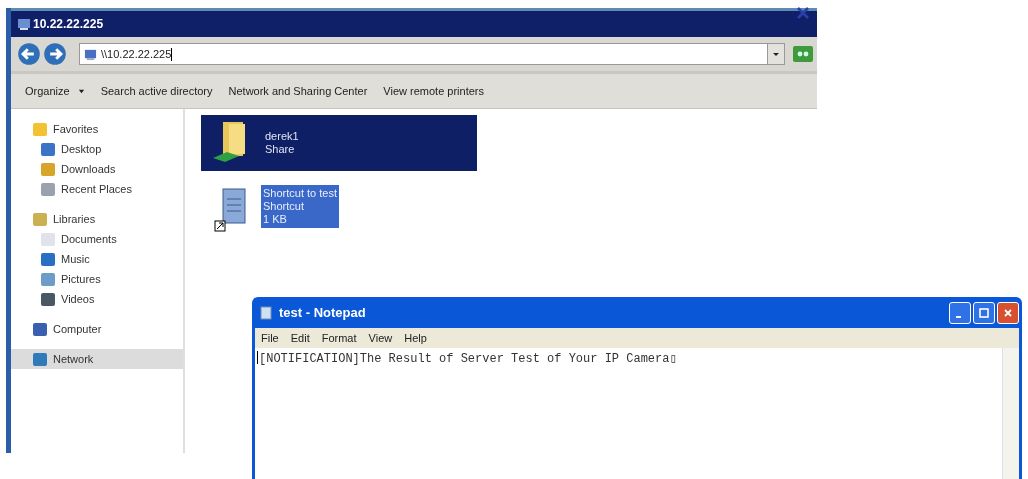 The image size is (1028, 479). Describe the element at coordinates (958, 316) in the screenshot. I see `minimize-icon` at that location.